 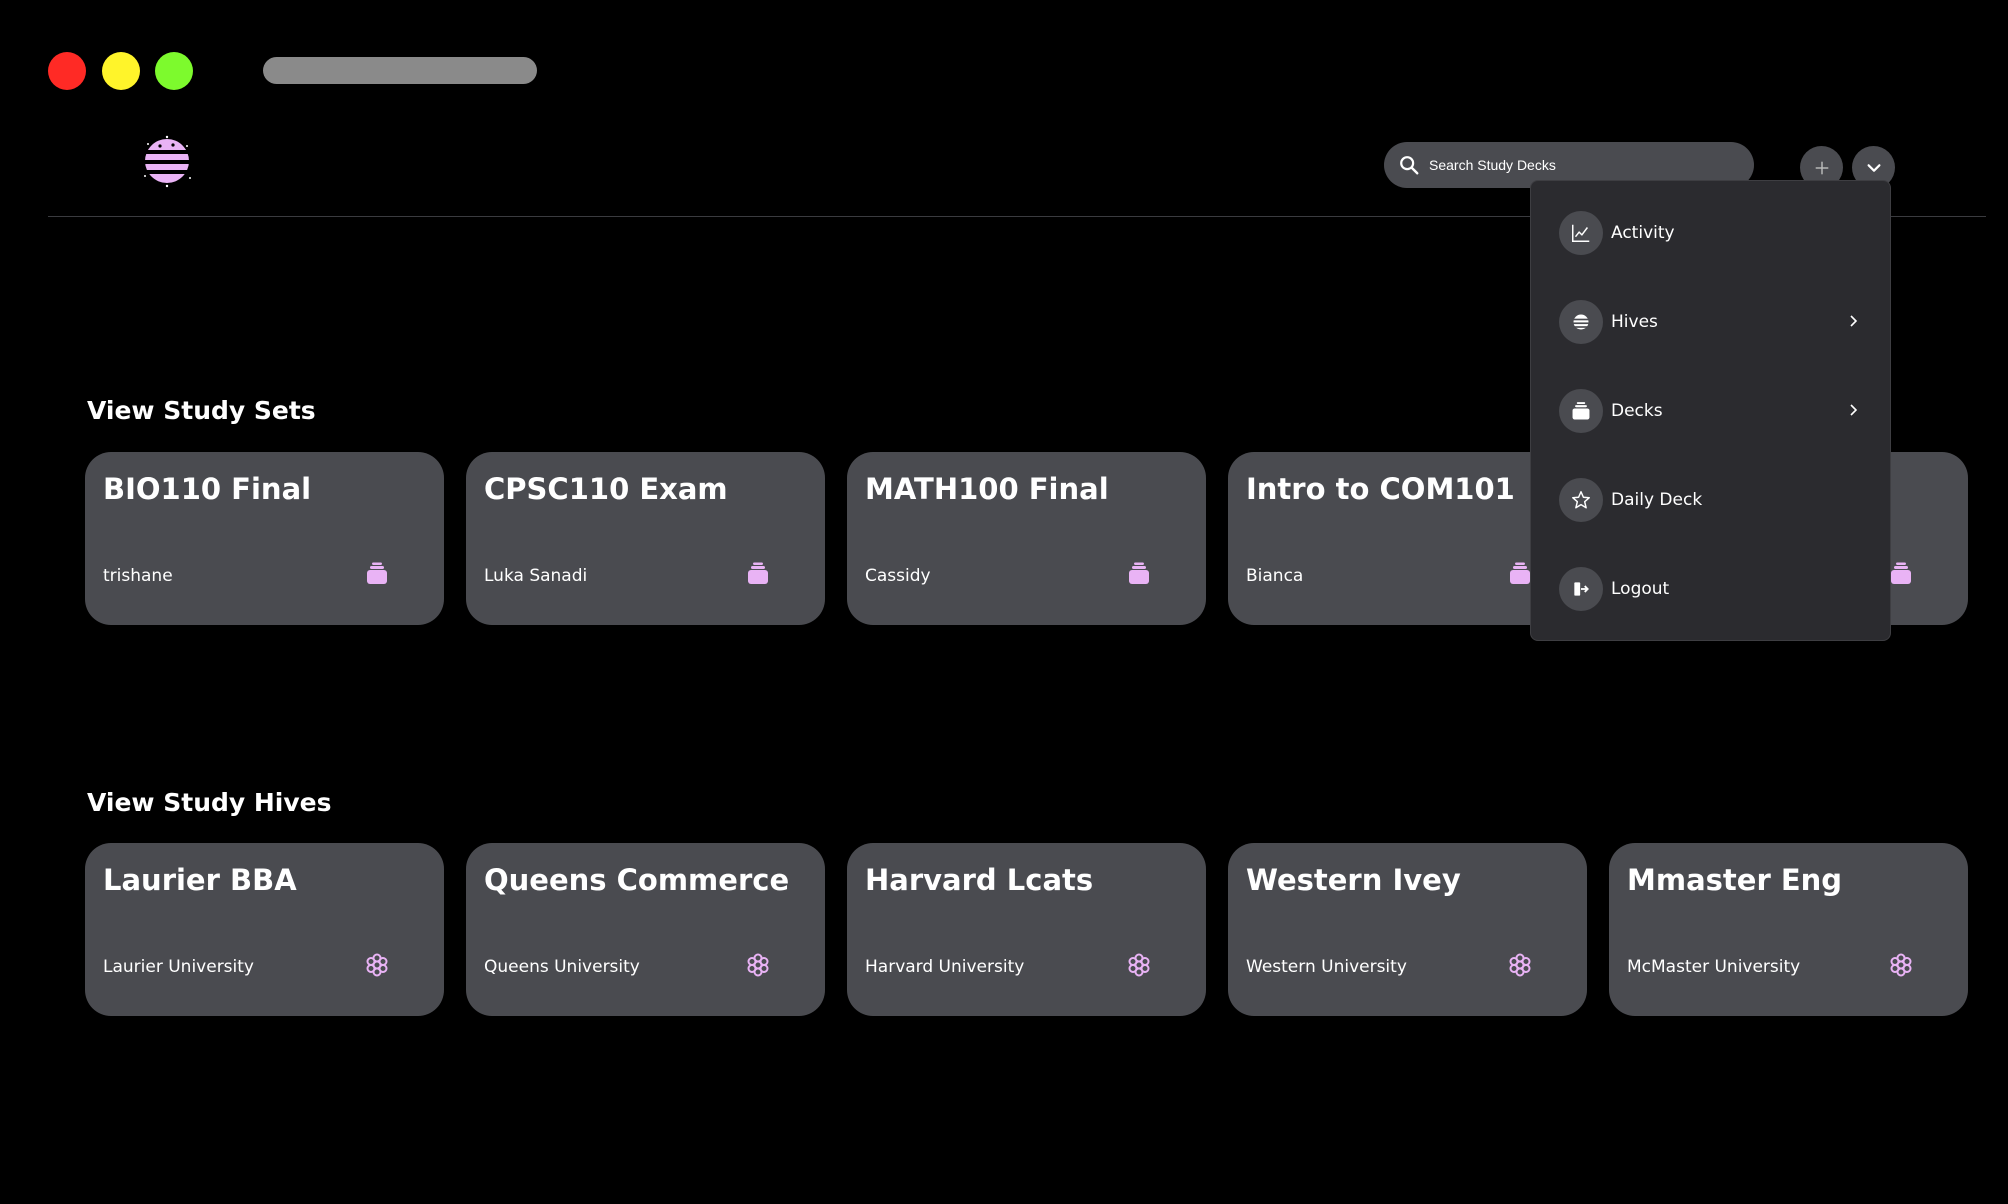 What do you see at coordinates (1710, 233) in the screenshot?
I see `menu-item-activity: Activity` at bounding box center [1710, 233].